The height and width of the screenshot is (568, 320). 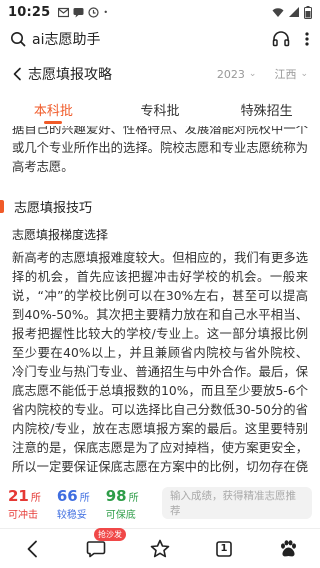 I want to click on mail-icon, so click(x=64, y=12).